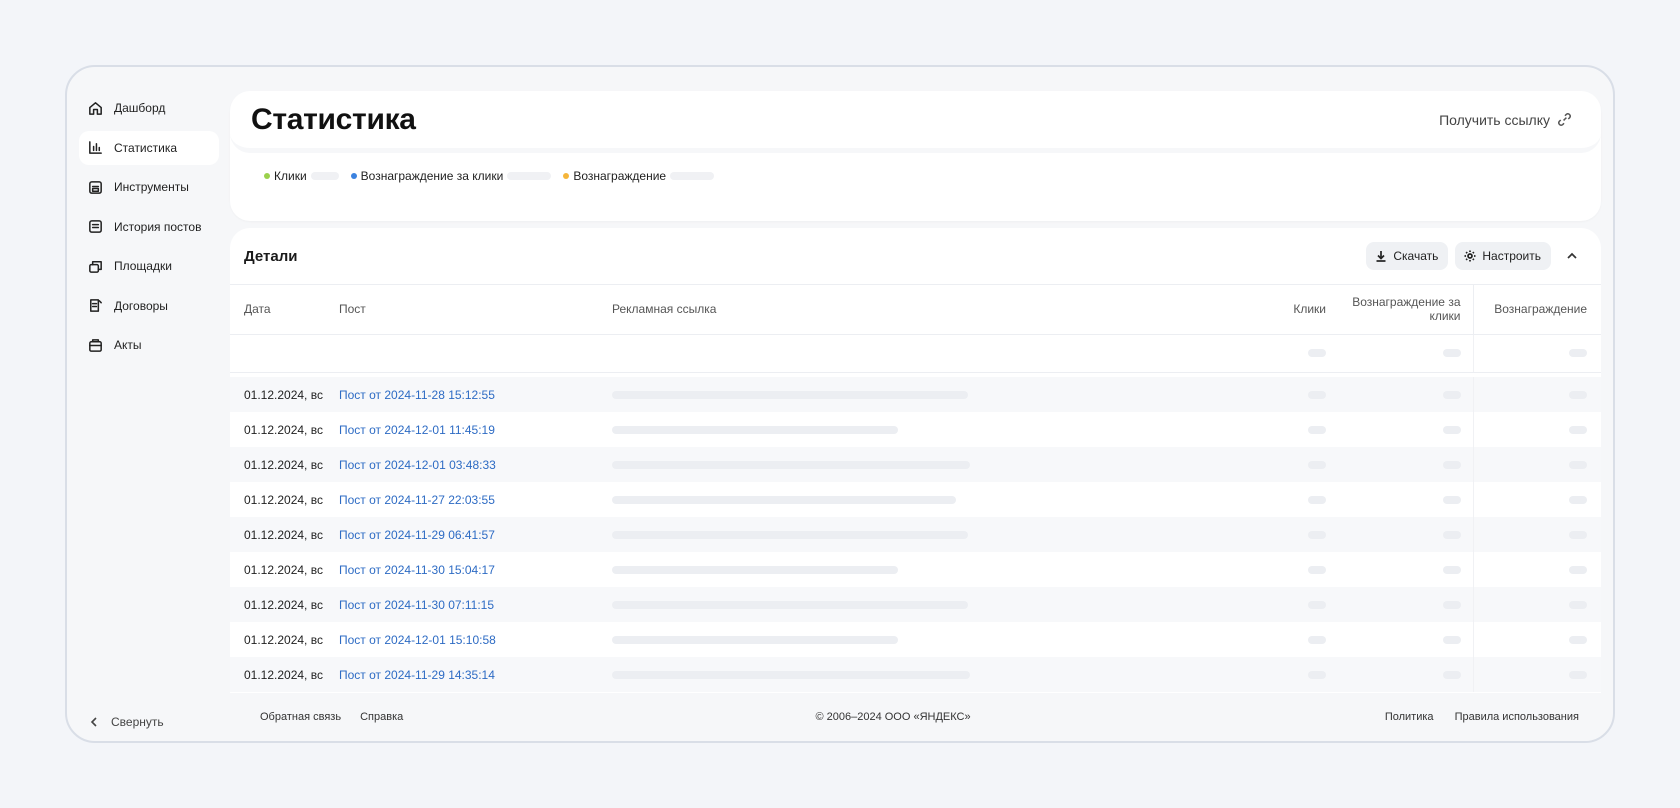 Image resolution: width=1680 pixels, height=808 pixels. Describe the element at coordinates (417, 640) in the screenshot. I see `post-link: Пост от 2024-12-01 15:10:58` at that location.